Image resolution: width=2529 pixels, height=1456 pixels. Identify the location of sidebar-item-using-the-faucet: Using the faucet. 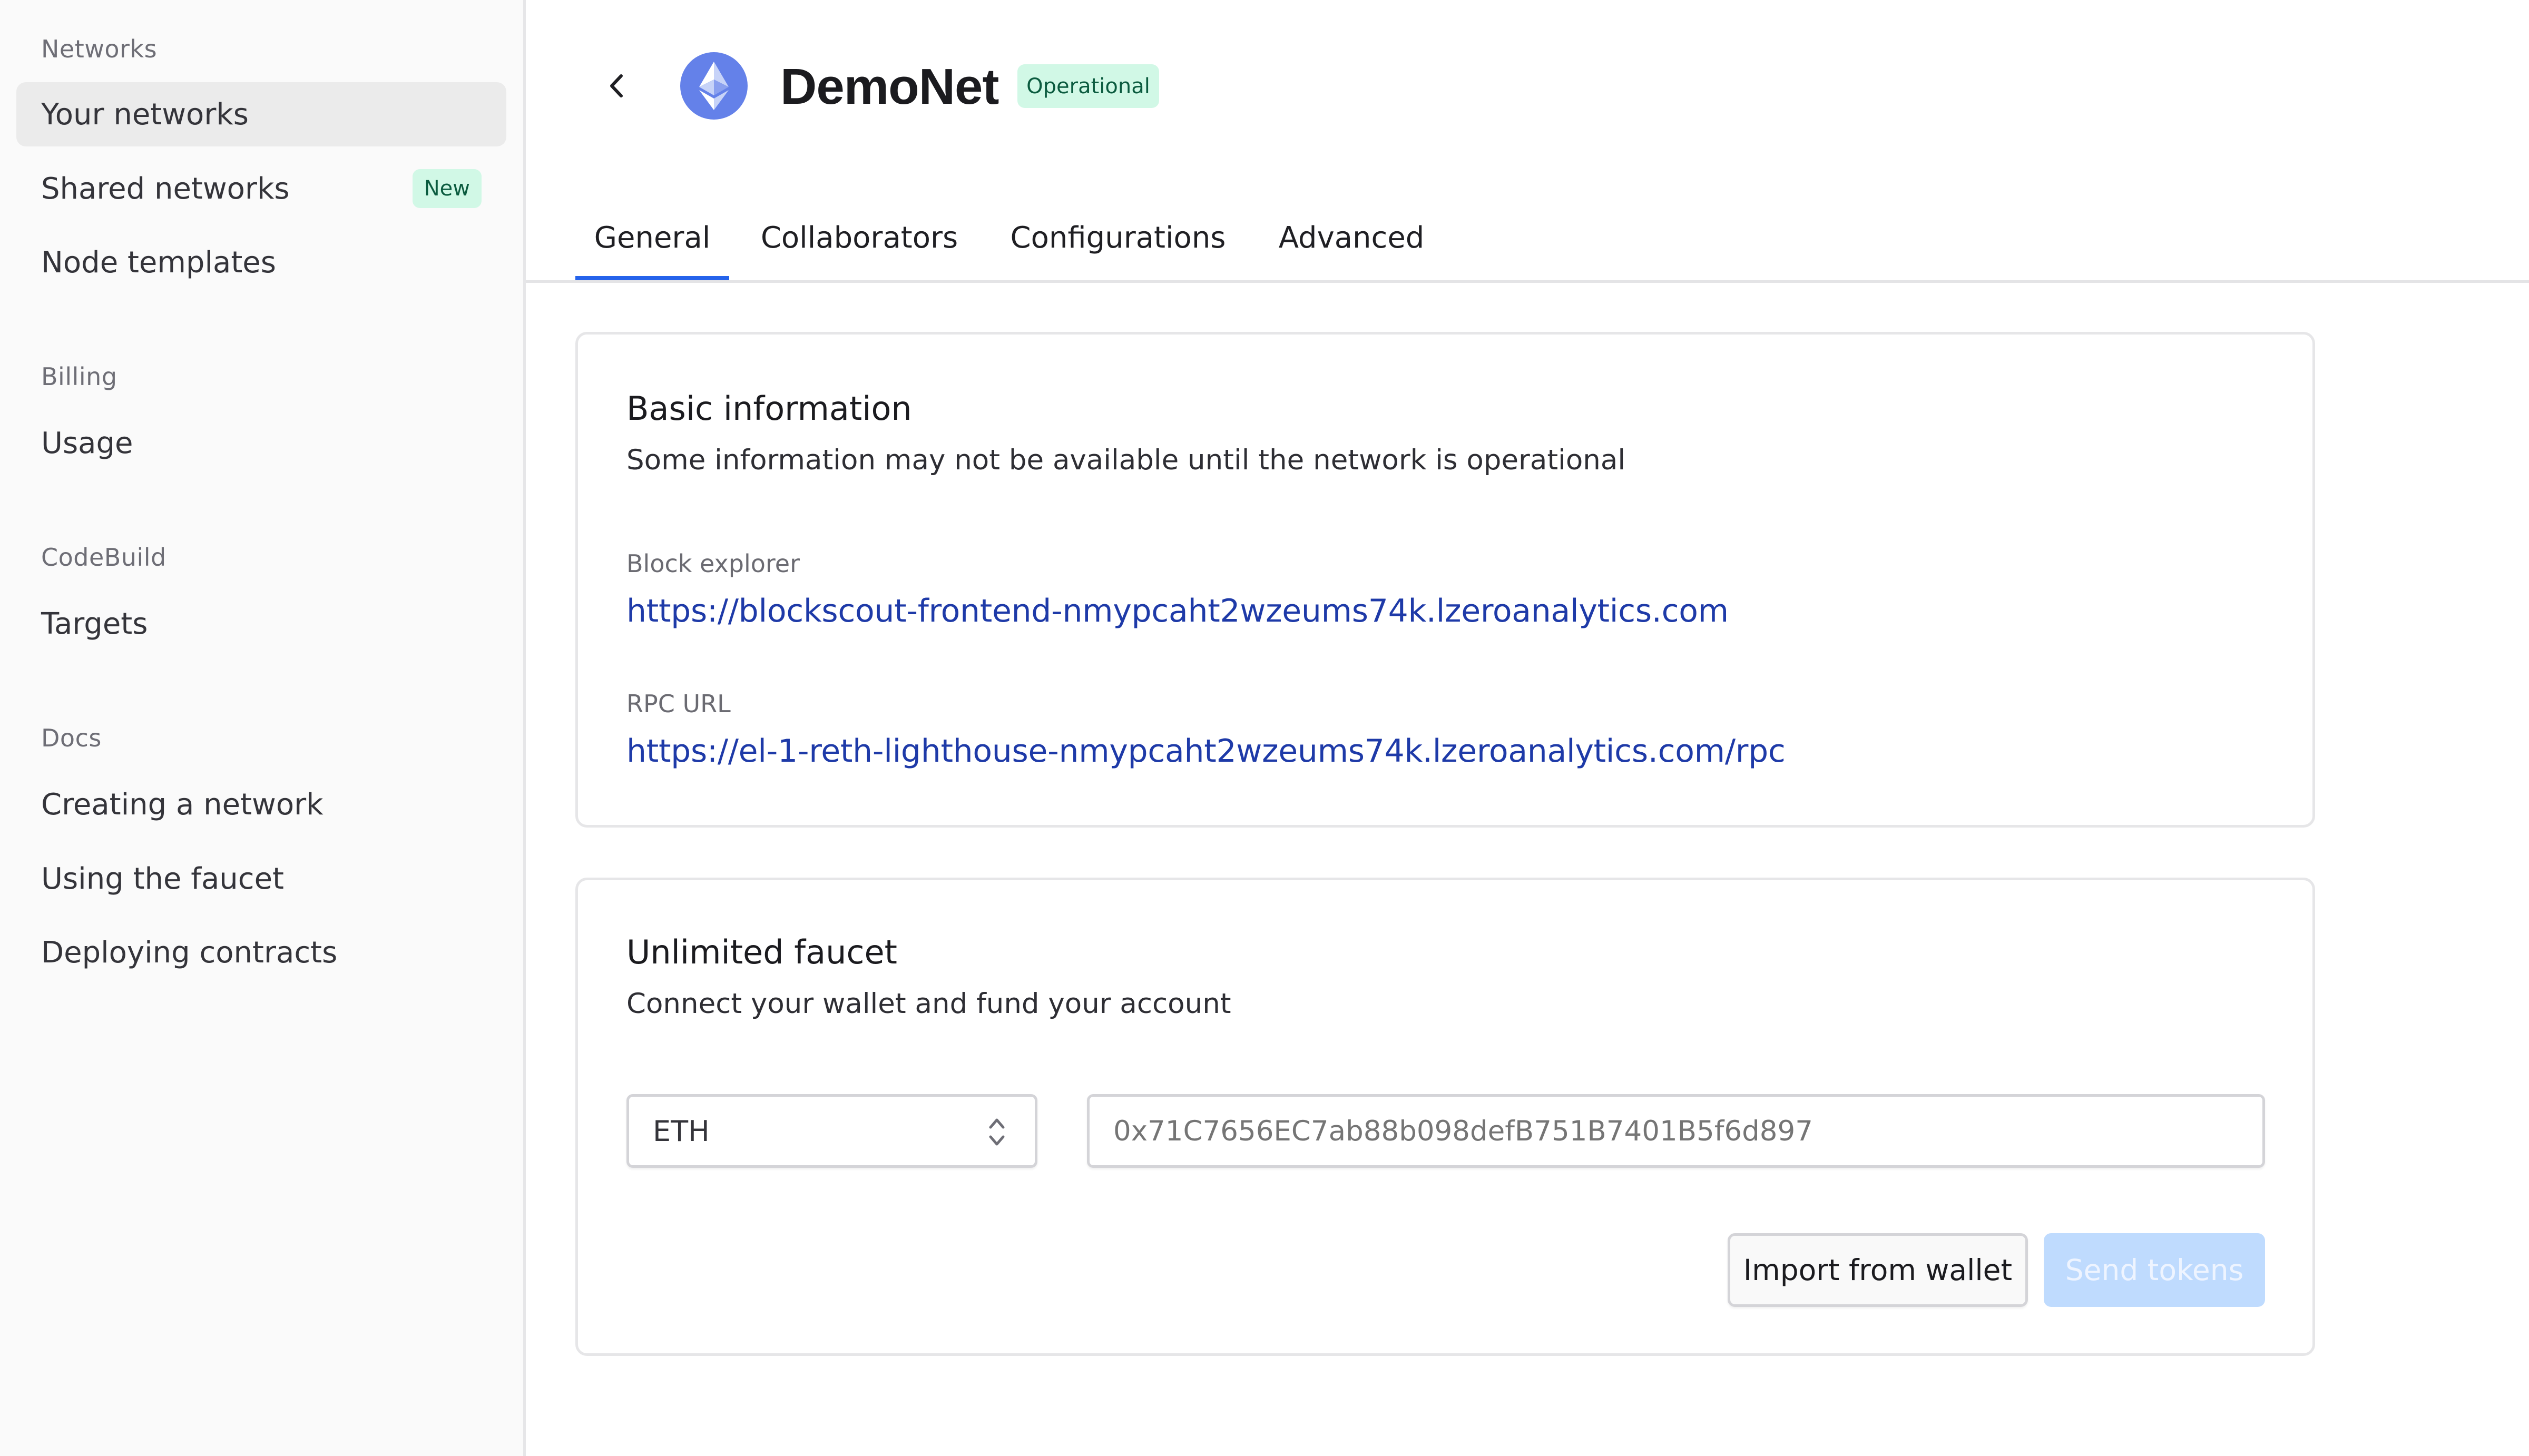
(261, 879).